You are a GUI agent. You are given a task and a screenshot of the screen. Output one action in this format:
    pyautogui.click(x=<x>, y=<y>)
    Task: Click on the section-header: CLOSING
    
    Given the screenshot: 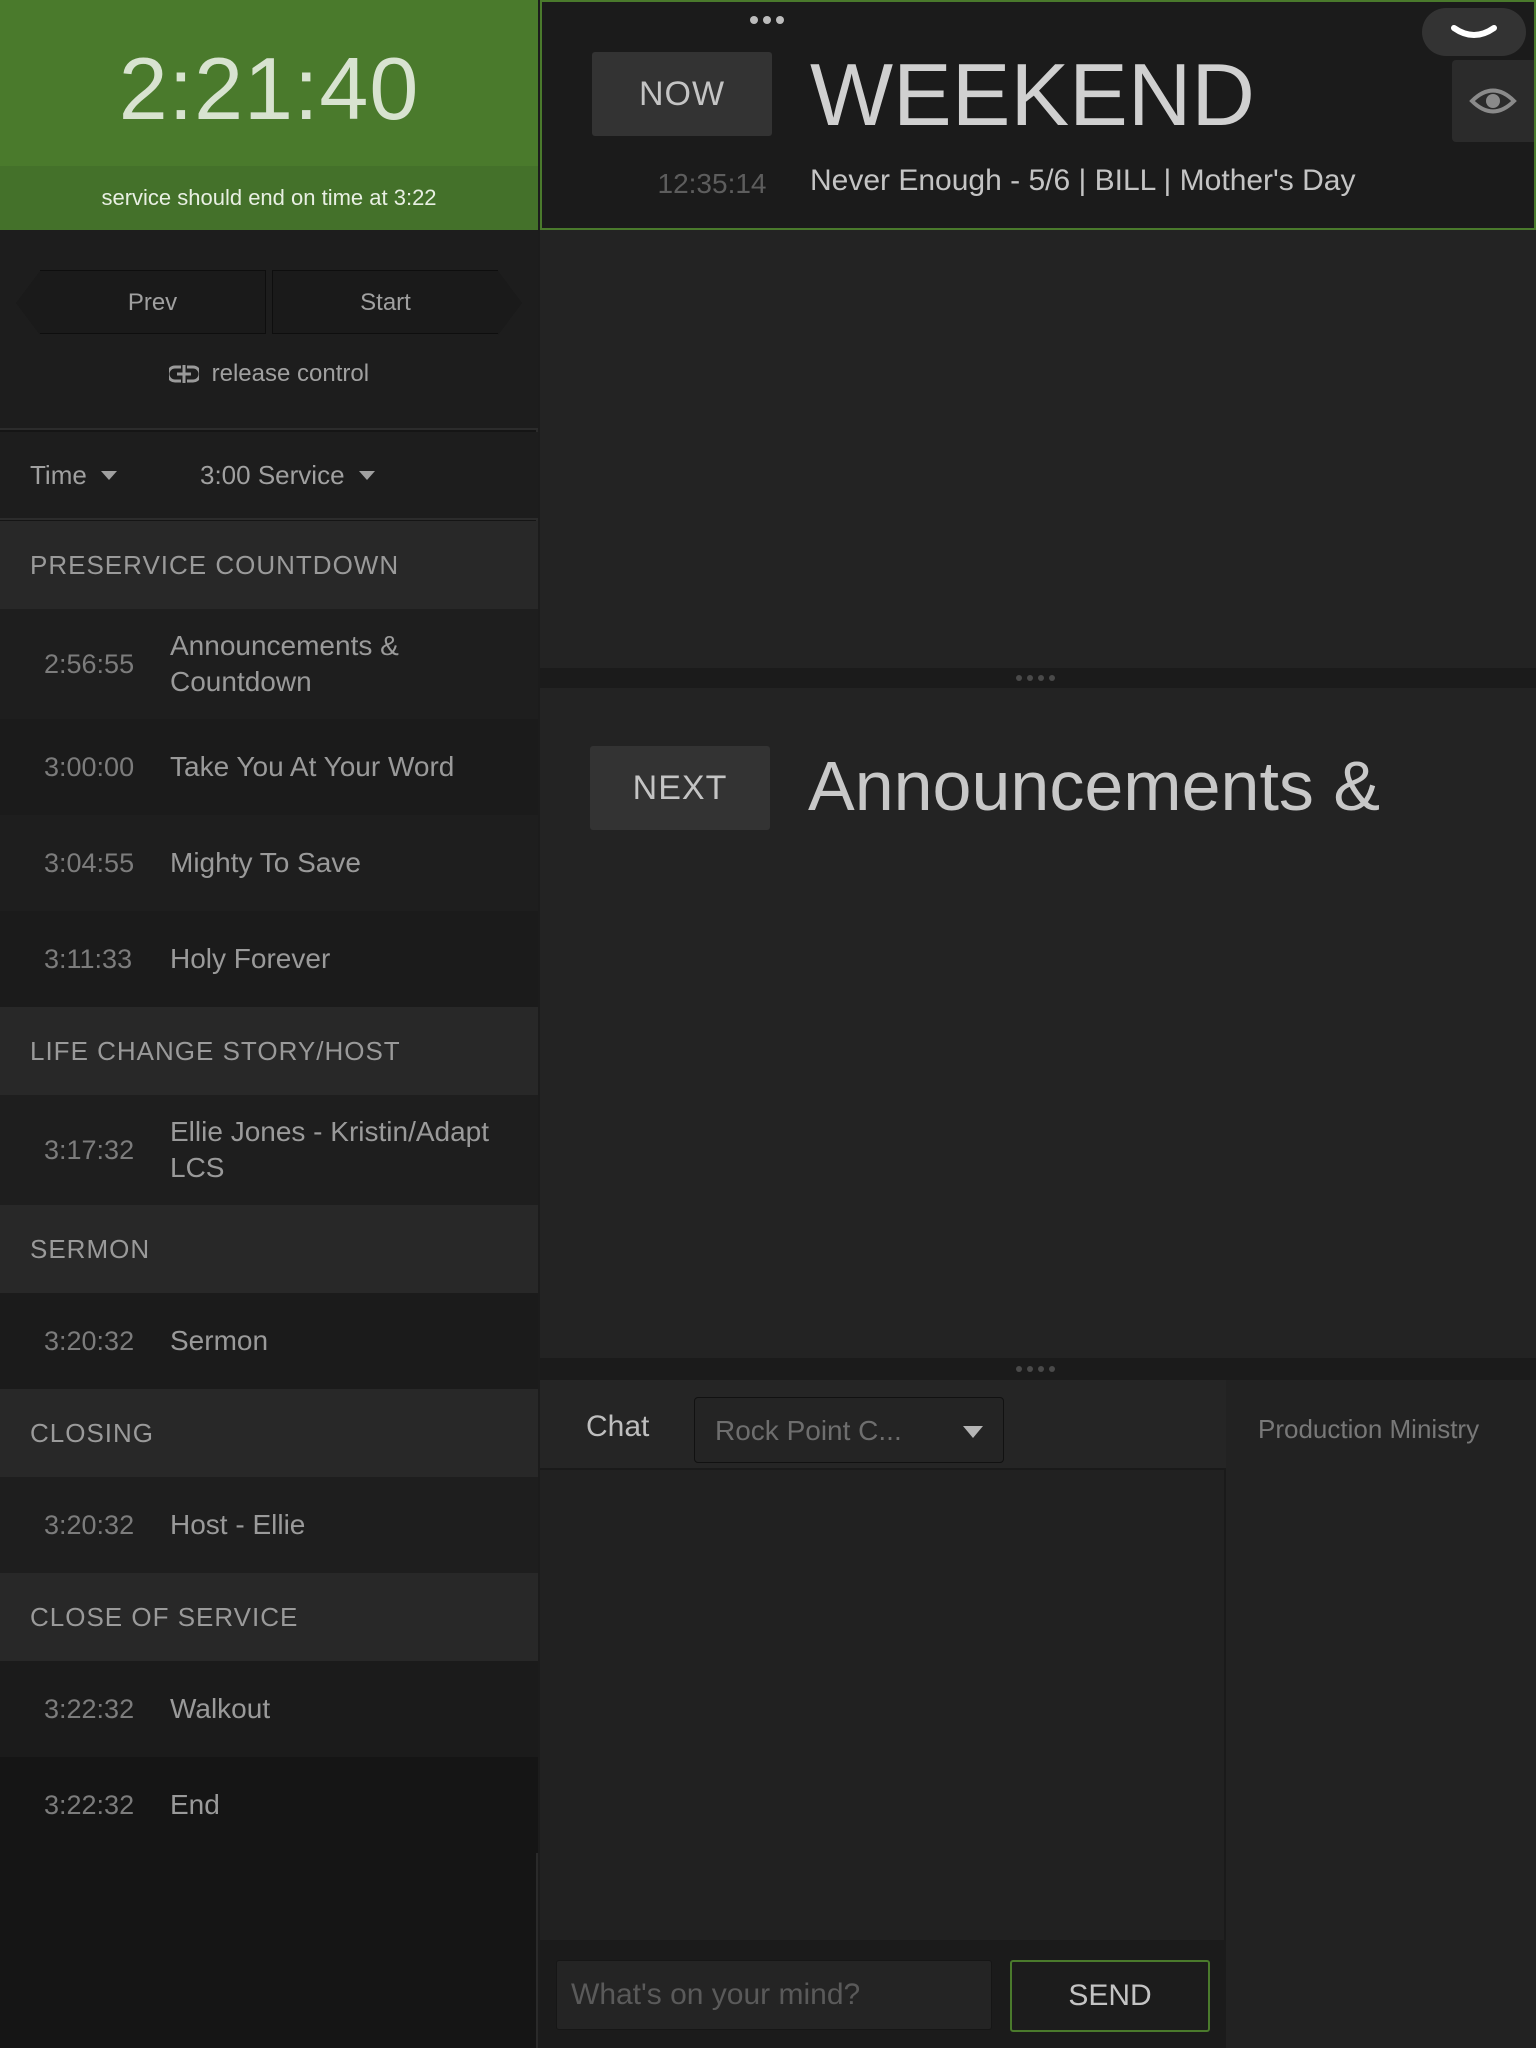 What is the action you would take?
    pyautogui.click(x=269, y=1433)
    